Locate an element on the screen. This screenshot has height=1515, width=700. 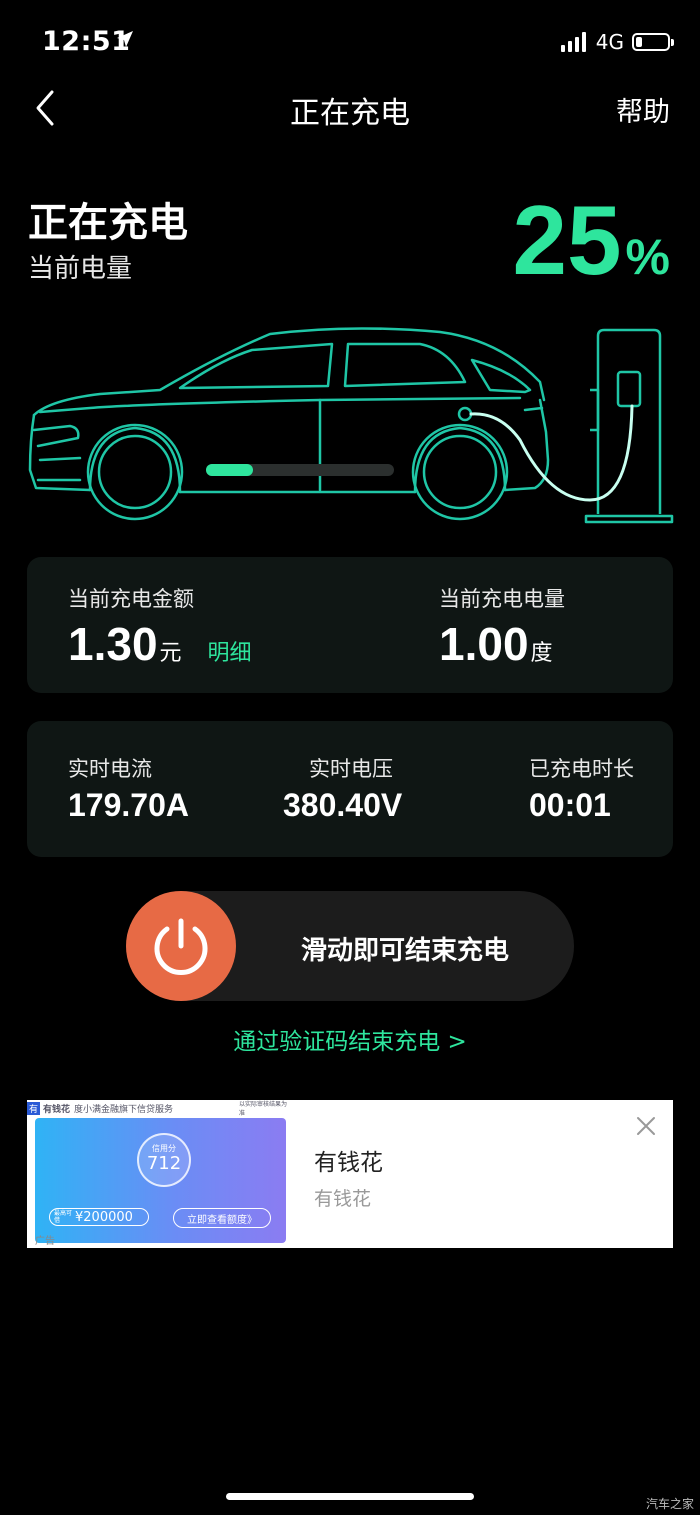
ad-tag: 广告 is located at coordinates (45, 1241).